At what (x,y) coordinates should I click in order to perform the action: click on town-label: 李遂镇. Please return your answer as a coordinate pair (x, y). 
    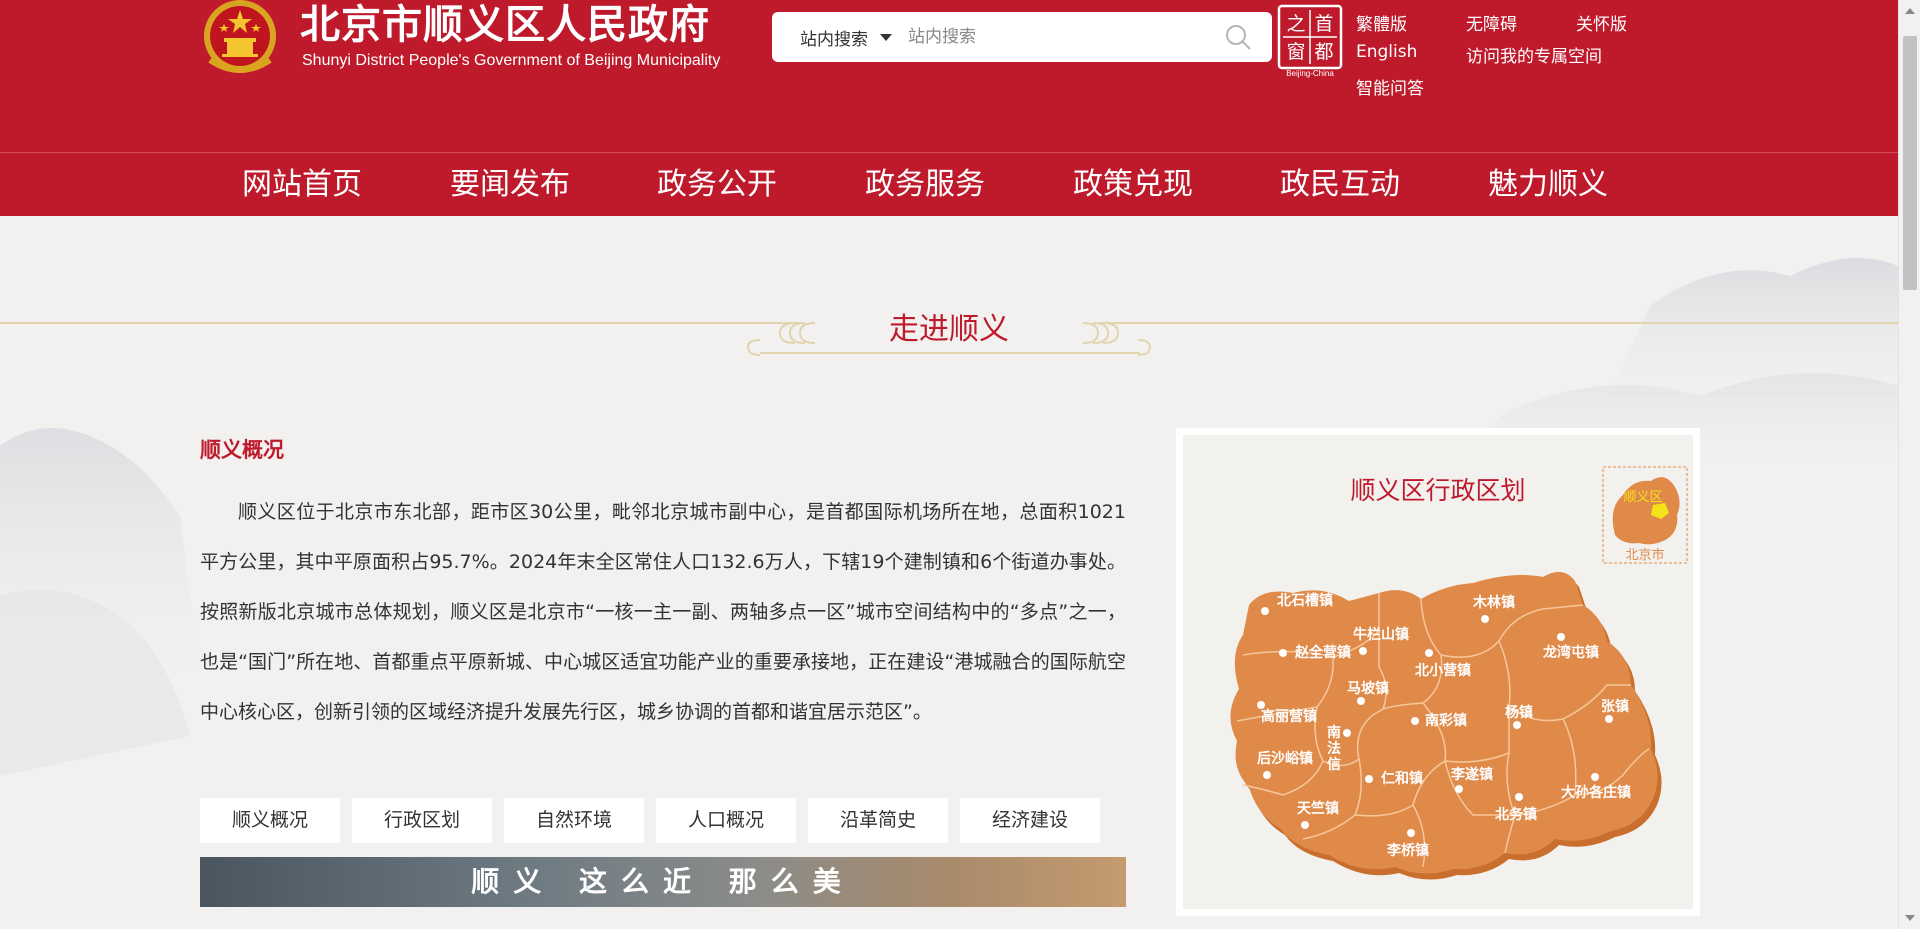
    Looking at the image, I should click on (1471, 774).